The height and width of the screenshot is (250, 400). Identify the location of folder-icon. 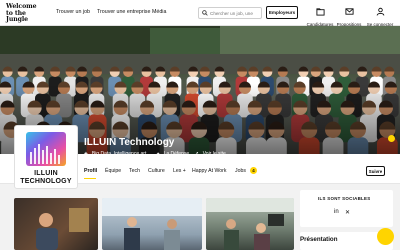
(320, 12).